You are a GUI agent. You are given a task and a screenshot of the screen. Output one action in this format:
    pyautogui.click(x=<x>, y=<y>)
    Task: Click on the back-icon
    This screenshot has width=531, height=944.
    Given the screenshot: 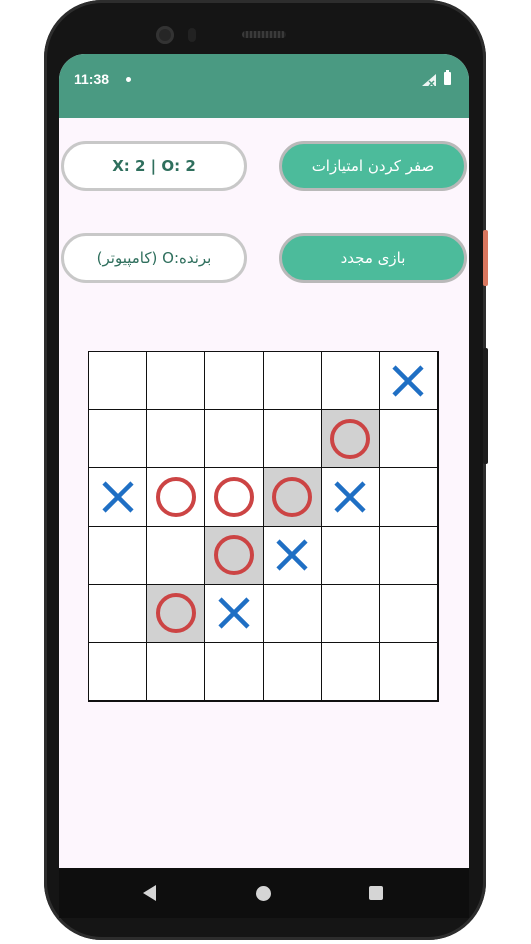 What is the action you would take?
    pyautogui.click(x=149, y=893)
    